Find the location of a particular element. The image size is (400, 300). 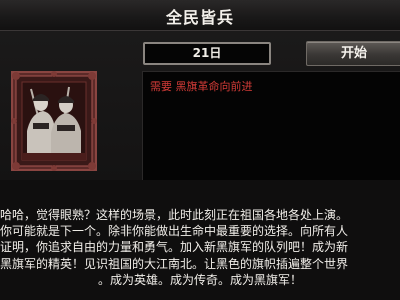

title-bar: 全民皆兵 is located at coordinates (200, 15).